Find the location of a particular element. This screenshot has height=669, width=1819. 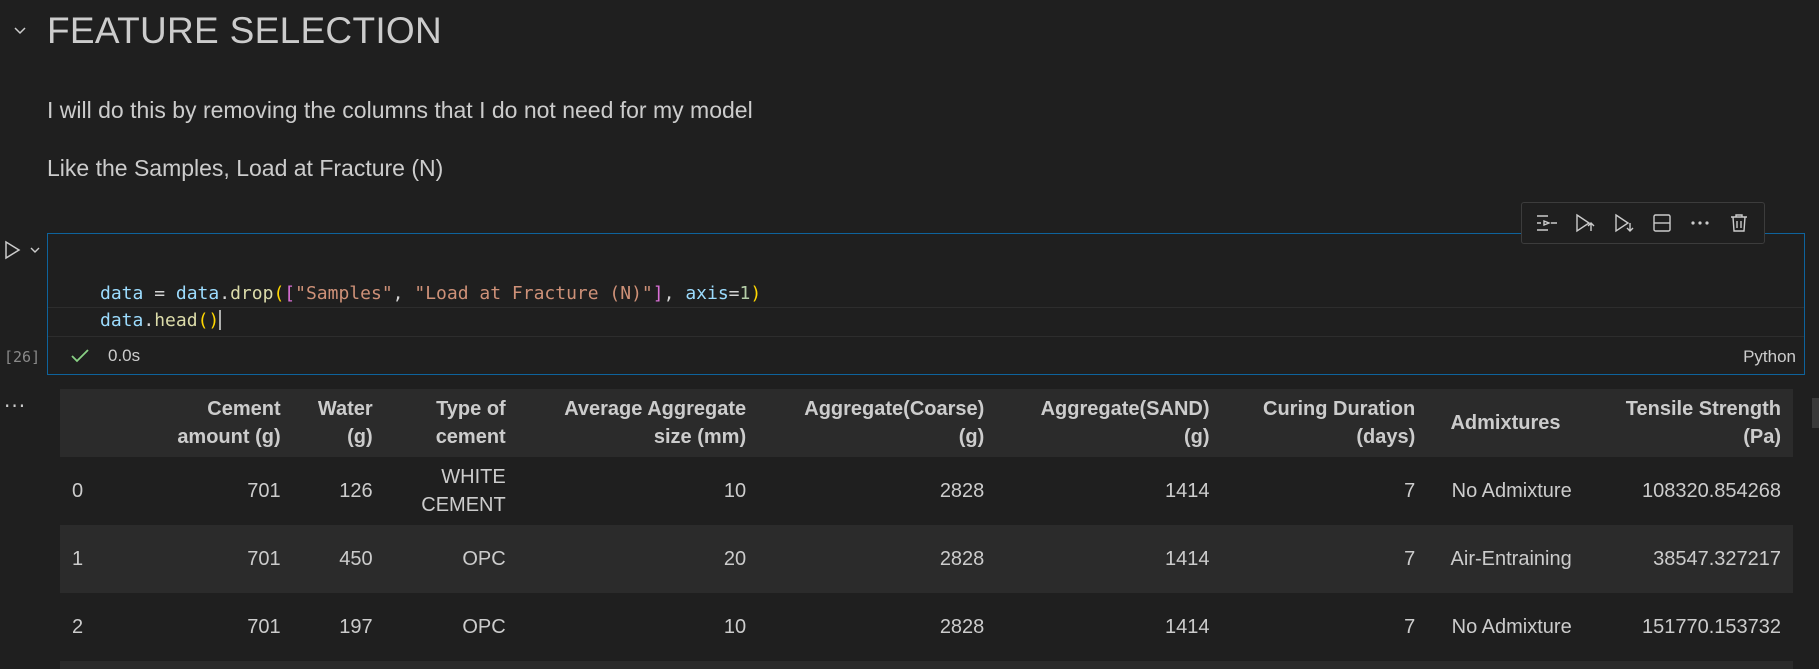

header-line: Curing Duration is located at coordinates (1339, 409).